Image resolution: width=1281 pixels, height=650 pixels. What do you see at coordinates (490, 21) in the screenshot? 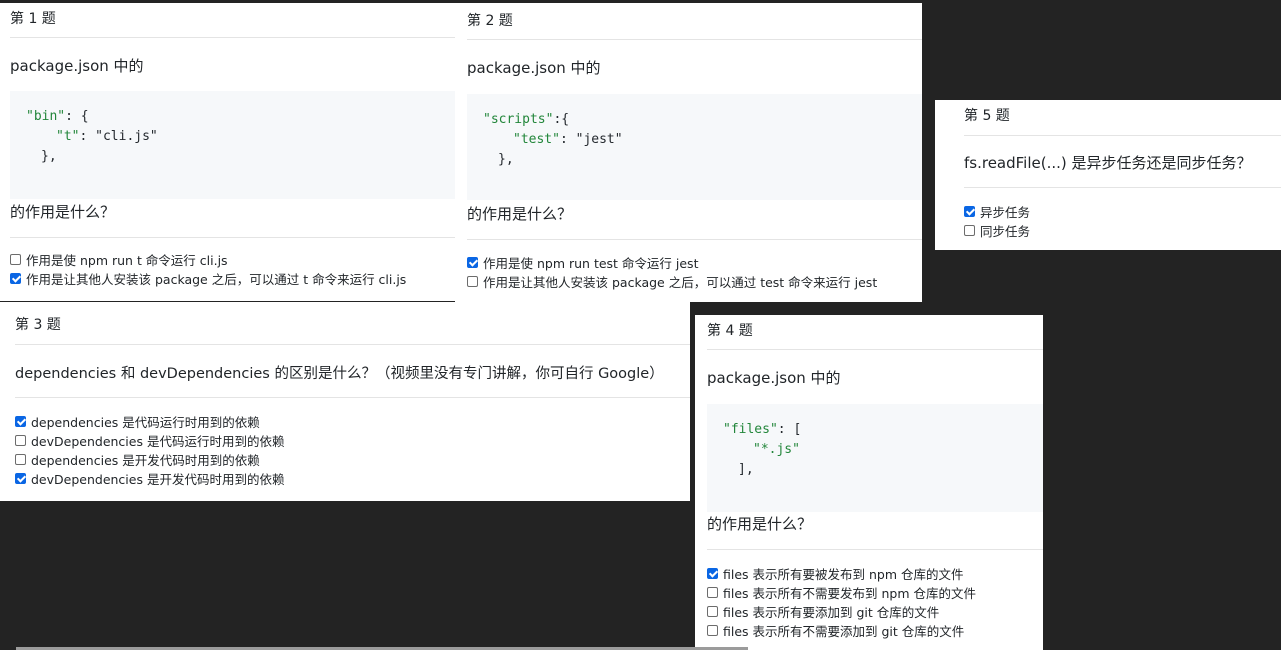
I see `question-title: 第 2 题` at bounding box center [490, 21].